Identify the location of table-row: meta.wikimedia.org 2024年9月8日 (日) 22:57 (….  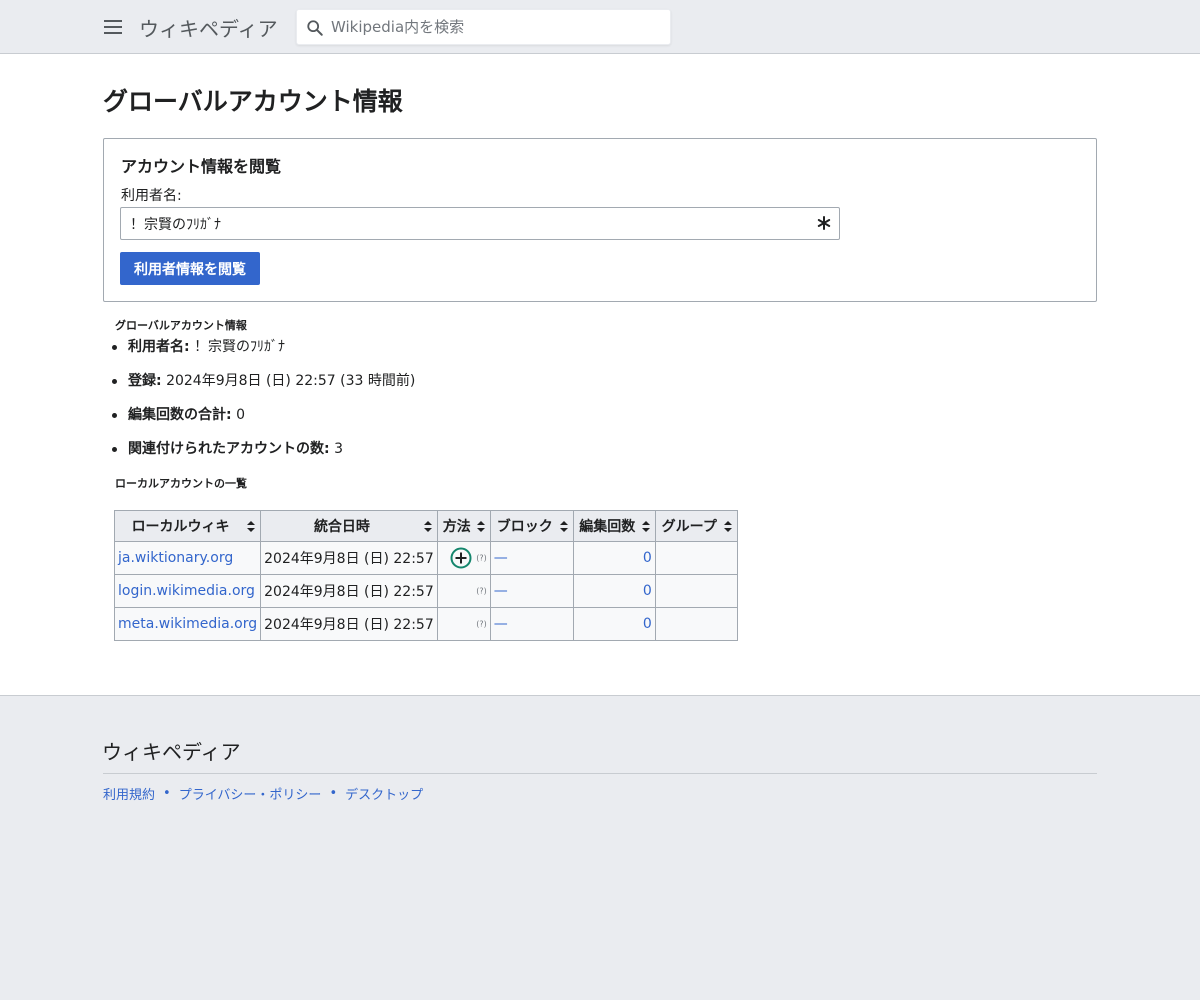
(425, 624).